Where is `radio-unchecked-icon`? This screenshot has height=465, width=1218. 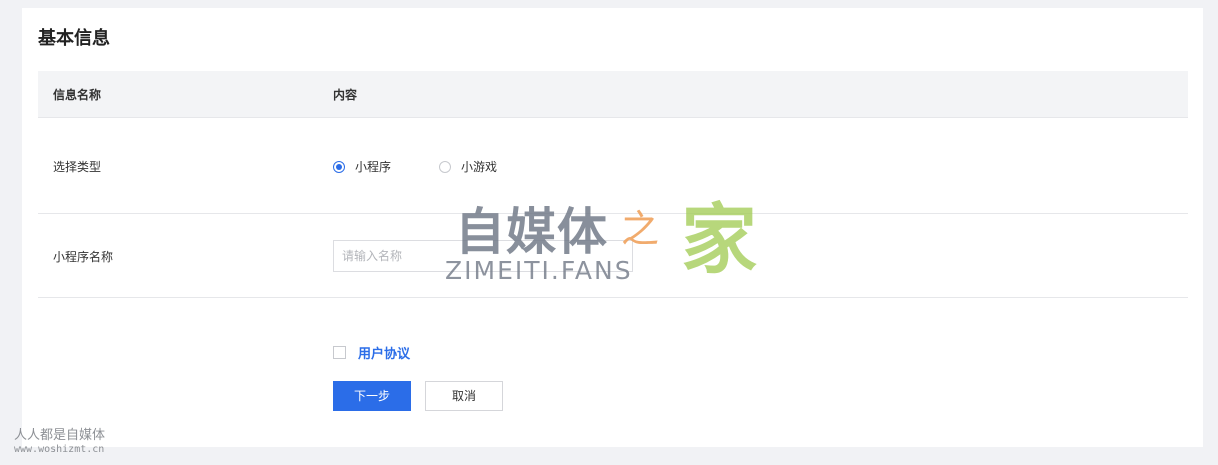
radio-unchecked-icon is located at coordinates (445, 166).